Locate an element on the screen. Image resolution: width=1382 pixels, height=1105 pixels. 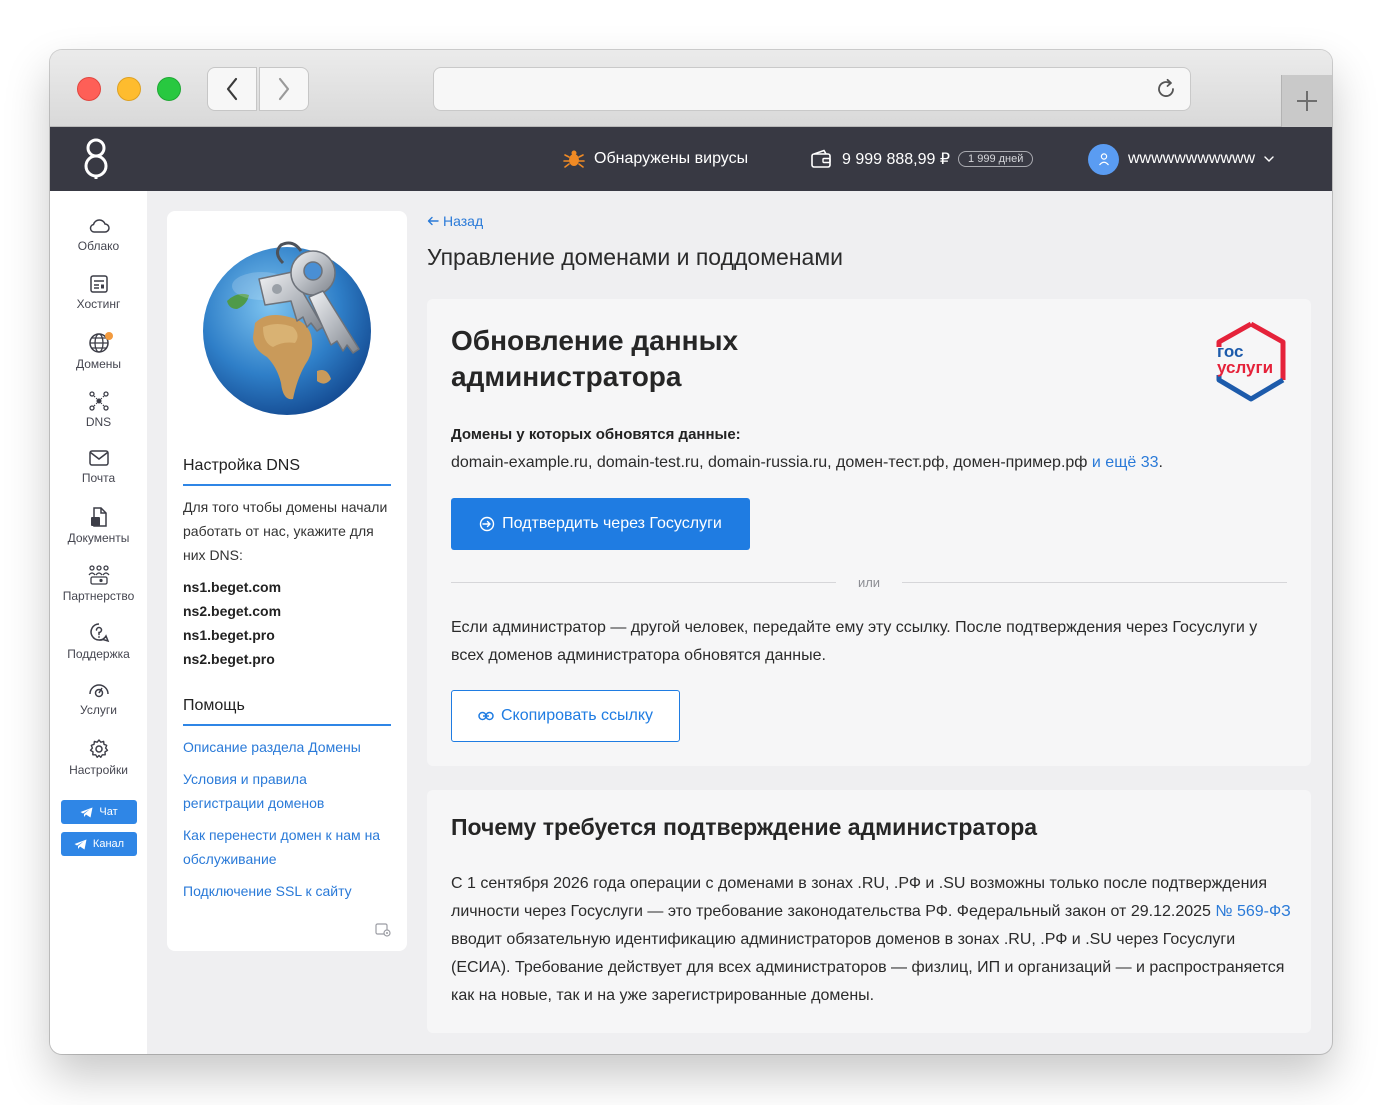
chevron-down-icon is located at coordinates (1269, 159).